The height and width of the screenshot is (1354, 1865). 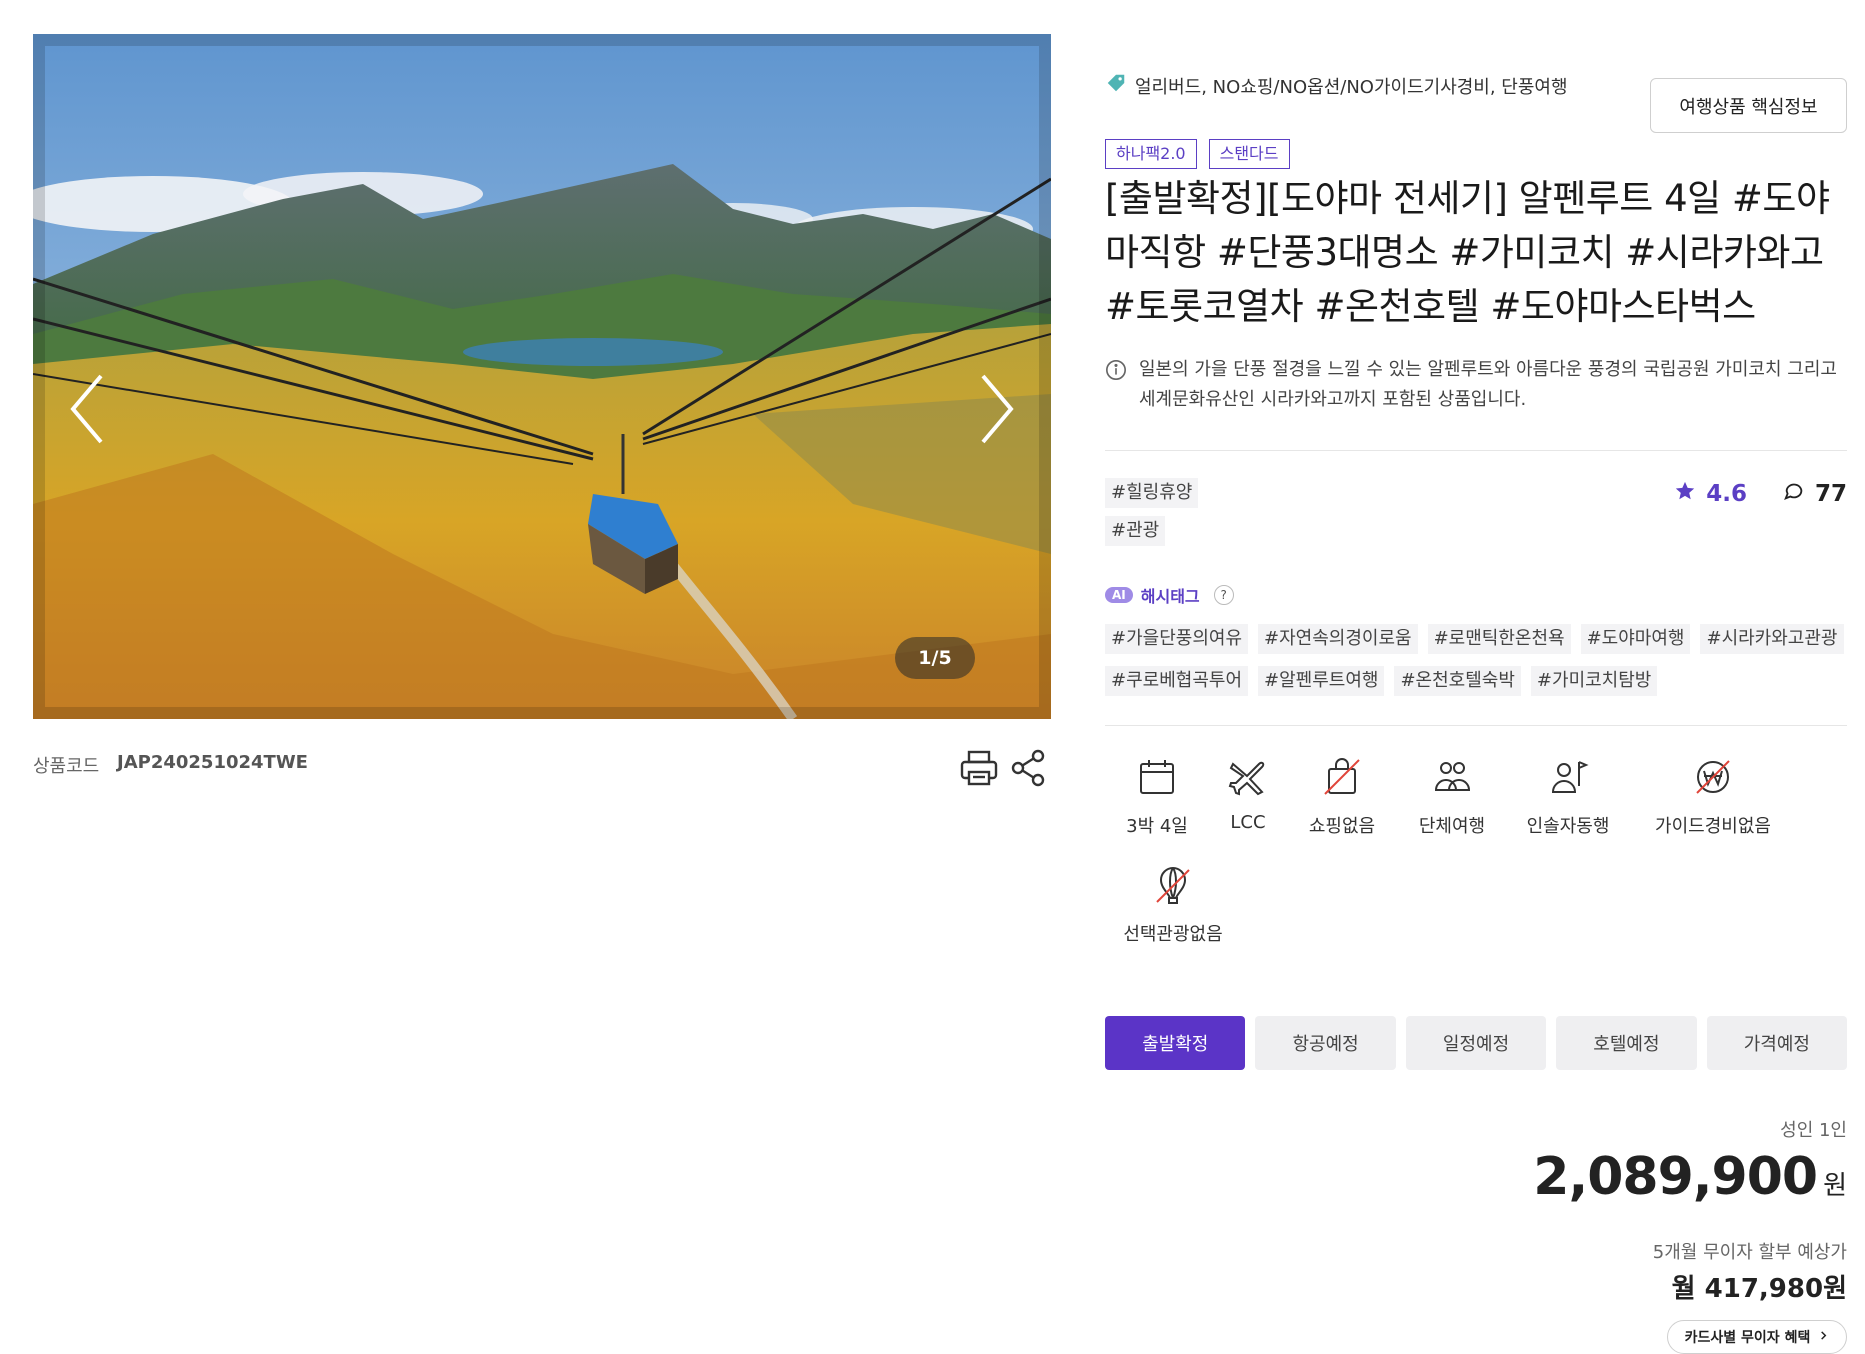 What do you see at coordinates (1173, 885) in the screenshot?
I see `no-optional-tour-icon` at bounding box center [1173, 885].